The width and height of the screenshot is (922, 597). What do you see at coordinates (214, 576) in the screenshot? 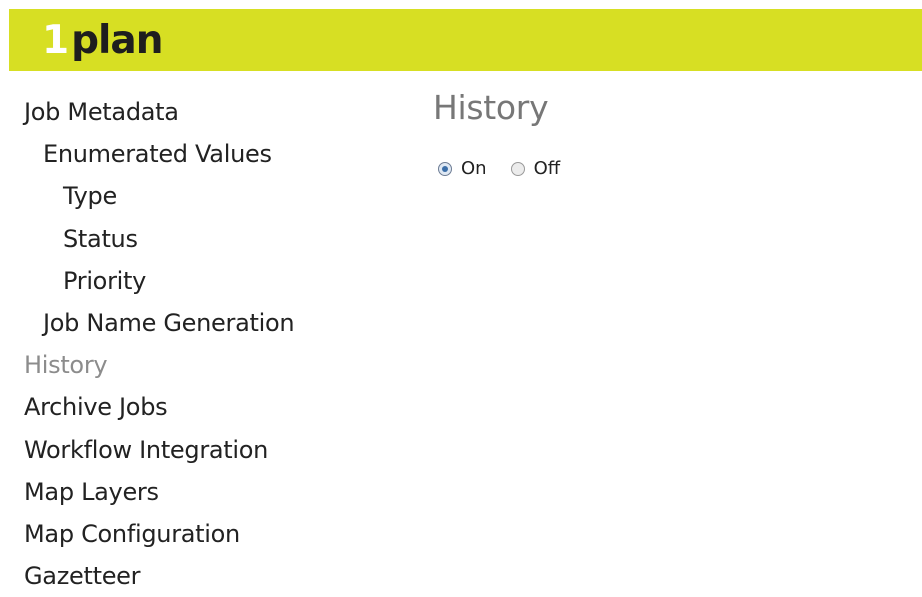
I see `nav-item-gazetteer: Gazetteer` at bounding box center [214, 576].